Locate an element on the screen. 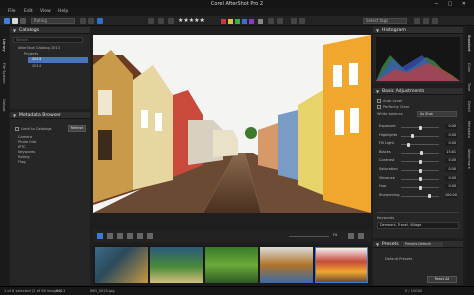 This screenshot has width=474, height=295. window-controls: ─ ▢ ✕ is located at coordinates (452, 4).